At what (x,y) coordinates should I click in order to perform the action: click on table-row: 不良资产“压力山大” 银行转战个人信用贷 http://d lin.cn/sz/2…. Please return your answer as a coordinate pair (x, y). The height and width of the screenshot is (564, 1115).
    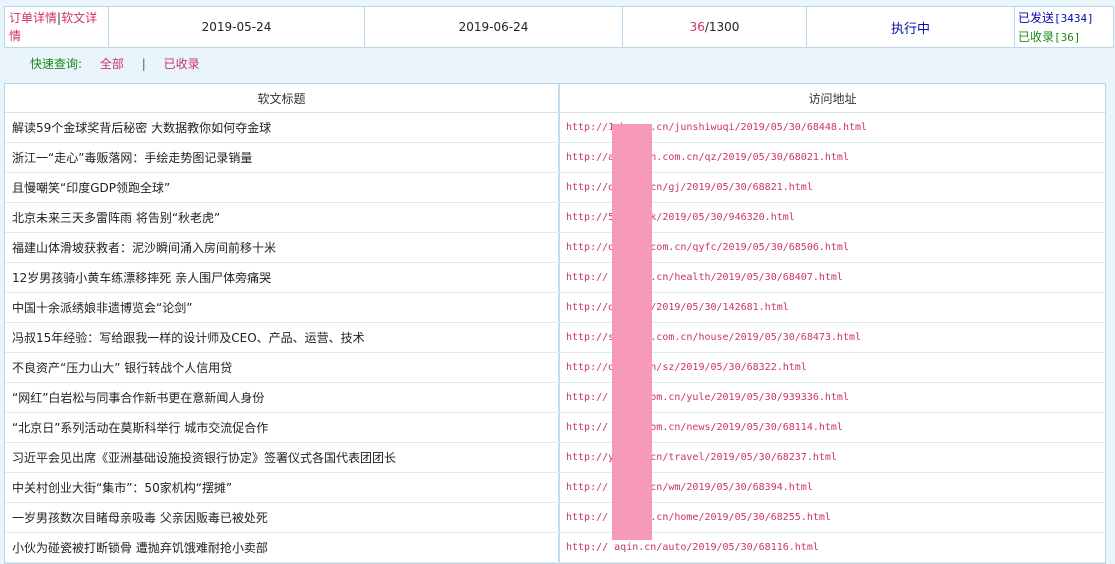
    Looking at the image, I should click on (555, 368).